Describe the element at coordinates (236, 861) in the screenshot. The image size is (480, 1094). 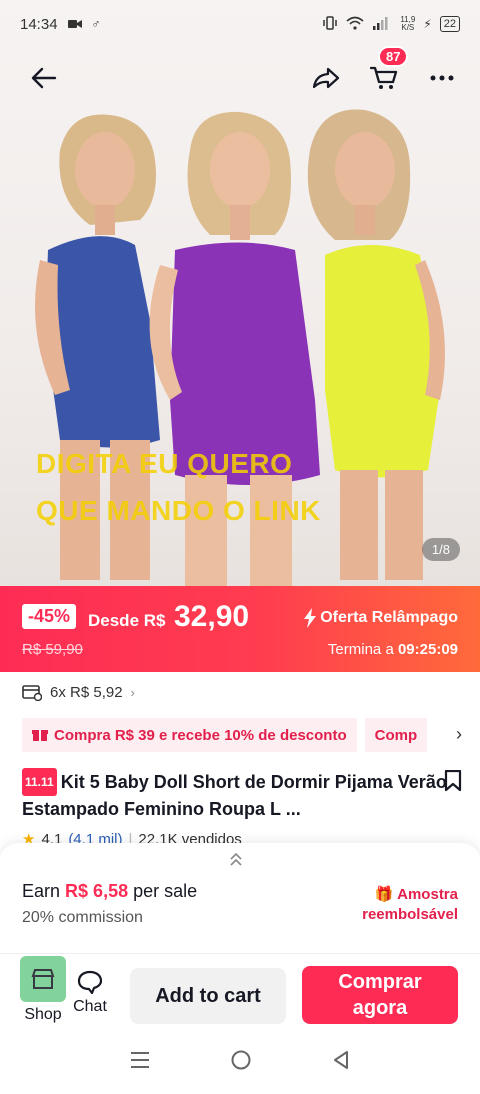
I see `expand-chevron-up-icon` at that location.